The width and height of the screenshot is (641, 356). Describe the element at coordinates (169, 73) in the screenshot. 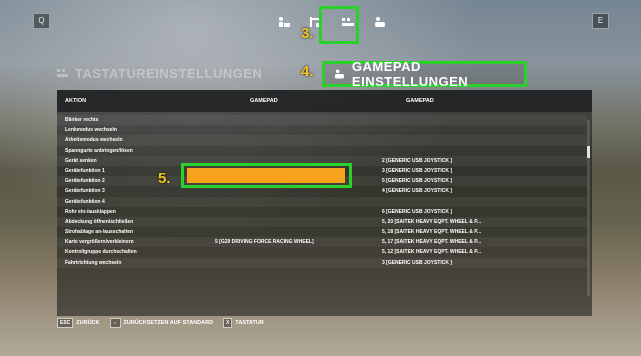

I see `keyboard-settings-title: TASTATUREINSTELLUNGEN` at that location.